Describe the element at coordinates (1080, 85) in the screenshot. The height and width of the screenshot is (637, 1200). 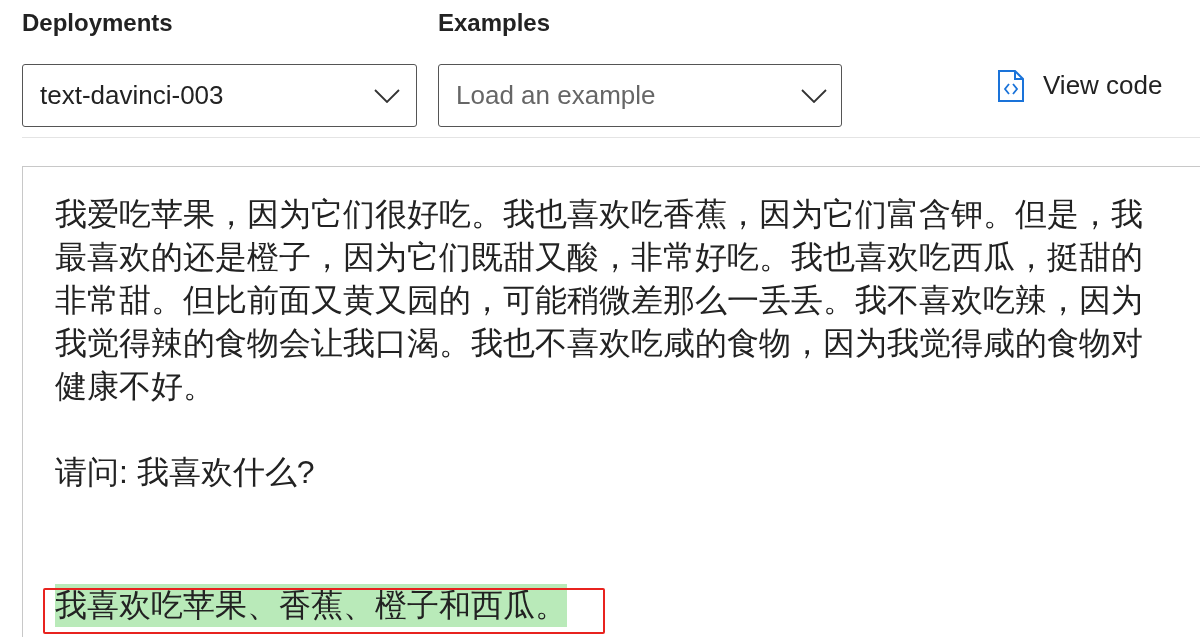
I see `view-code-button: View code` at that location.